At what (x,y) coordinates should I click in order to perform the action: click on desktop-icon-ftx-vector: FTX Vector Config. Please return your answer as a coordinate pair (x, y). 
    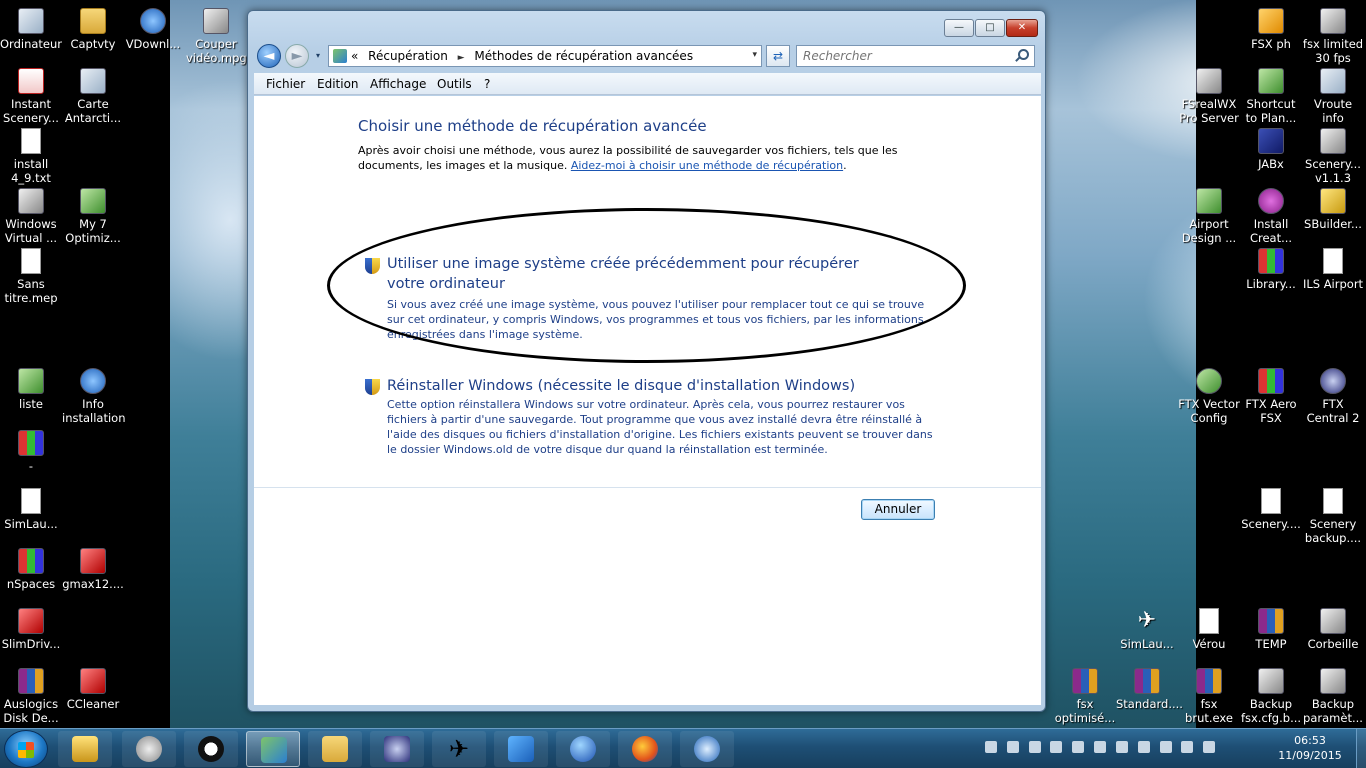
    Looking at the image, I should click on (1209, 396).